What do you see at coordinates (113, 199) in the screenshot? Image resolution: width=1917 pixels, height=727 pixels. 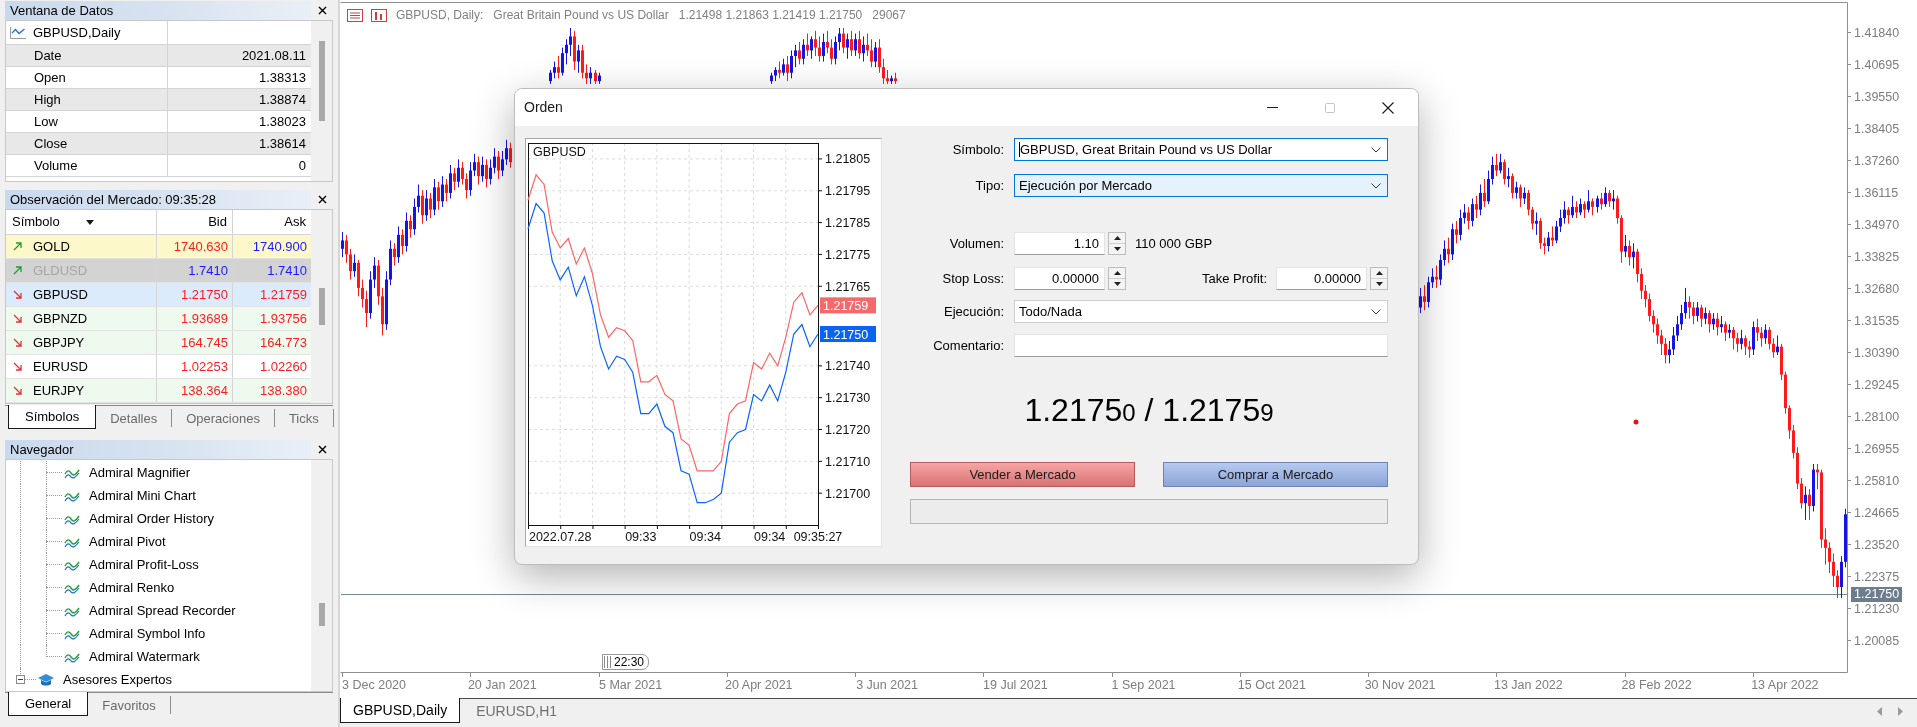 I see `panel-title: Observación del Mercado: 09:35:28` at bounding box center [113, 199].